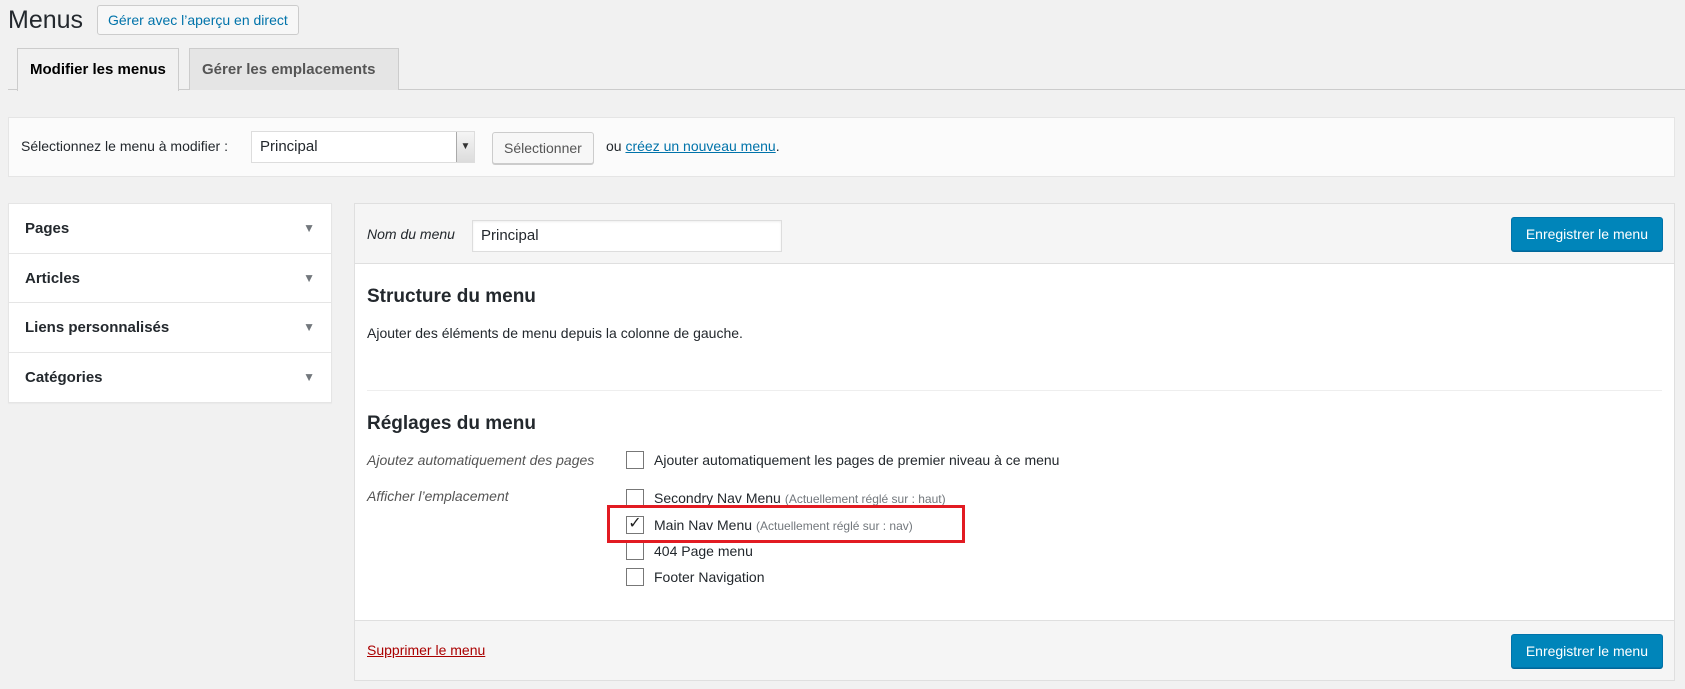  I want to click on location-note: (Actuellement réglé sur : haut), so click(865, 499).